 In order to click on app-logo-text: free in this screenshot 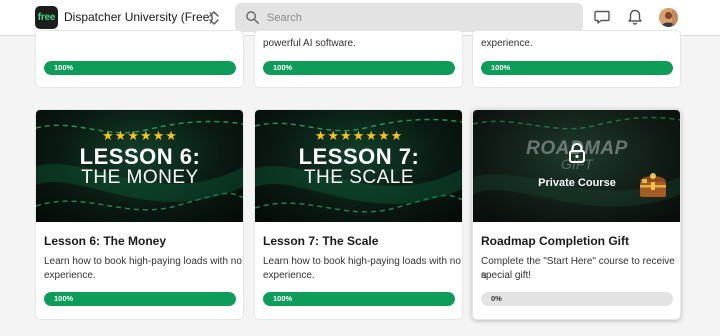, I will do `click(46, 17)`.